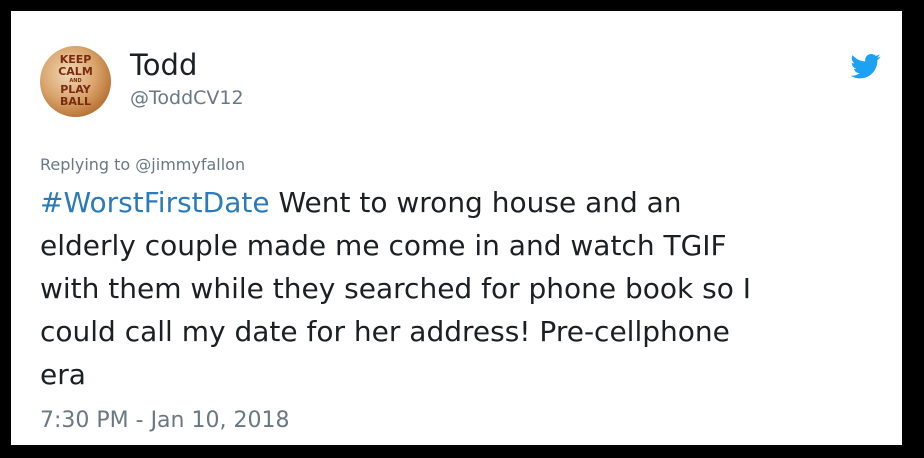  Describe the element at coordinates (164, 421) in the screenshot. I see `tweet-timestamp: 7:30 PM - Jan 10, 2018` at that location.